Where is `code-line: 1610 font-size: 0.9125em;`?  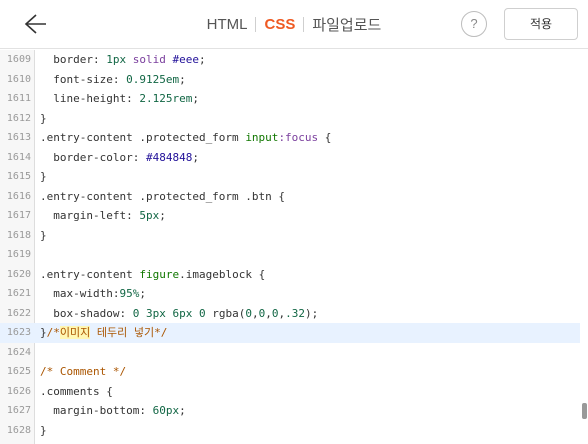 code-line: 1610 font-size: 0.9125em; is located at coordinates (290, 80).